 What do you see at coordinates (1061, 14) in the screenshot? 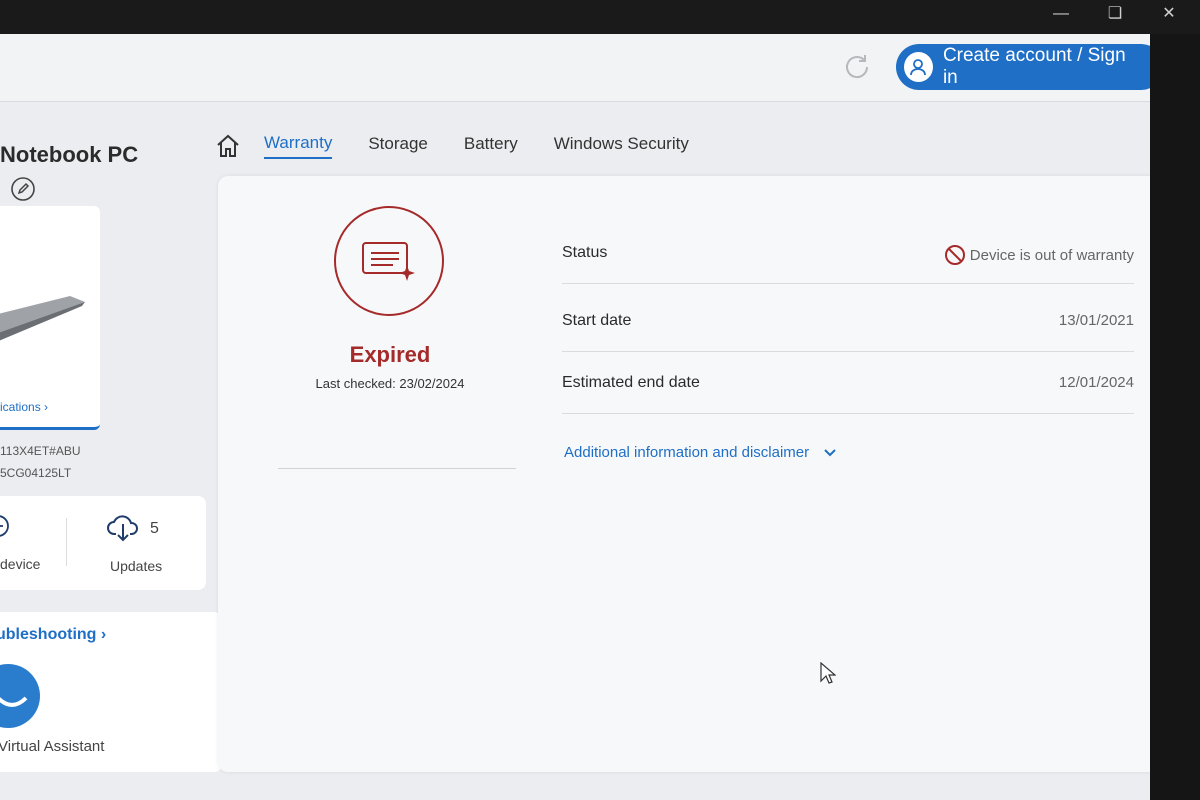
I see `minimize-icon: —` at bounding box center [1061, 14].